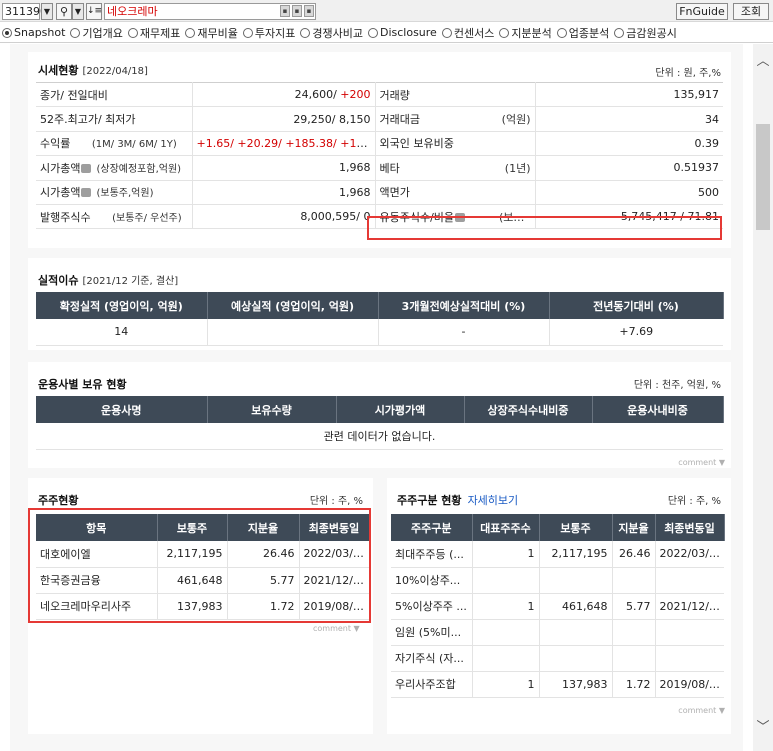 This screenshot has width=773, height=751. I want to click on stock-code-input: 311390, so click(24, 11).